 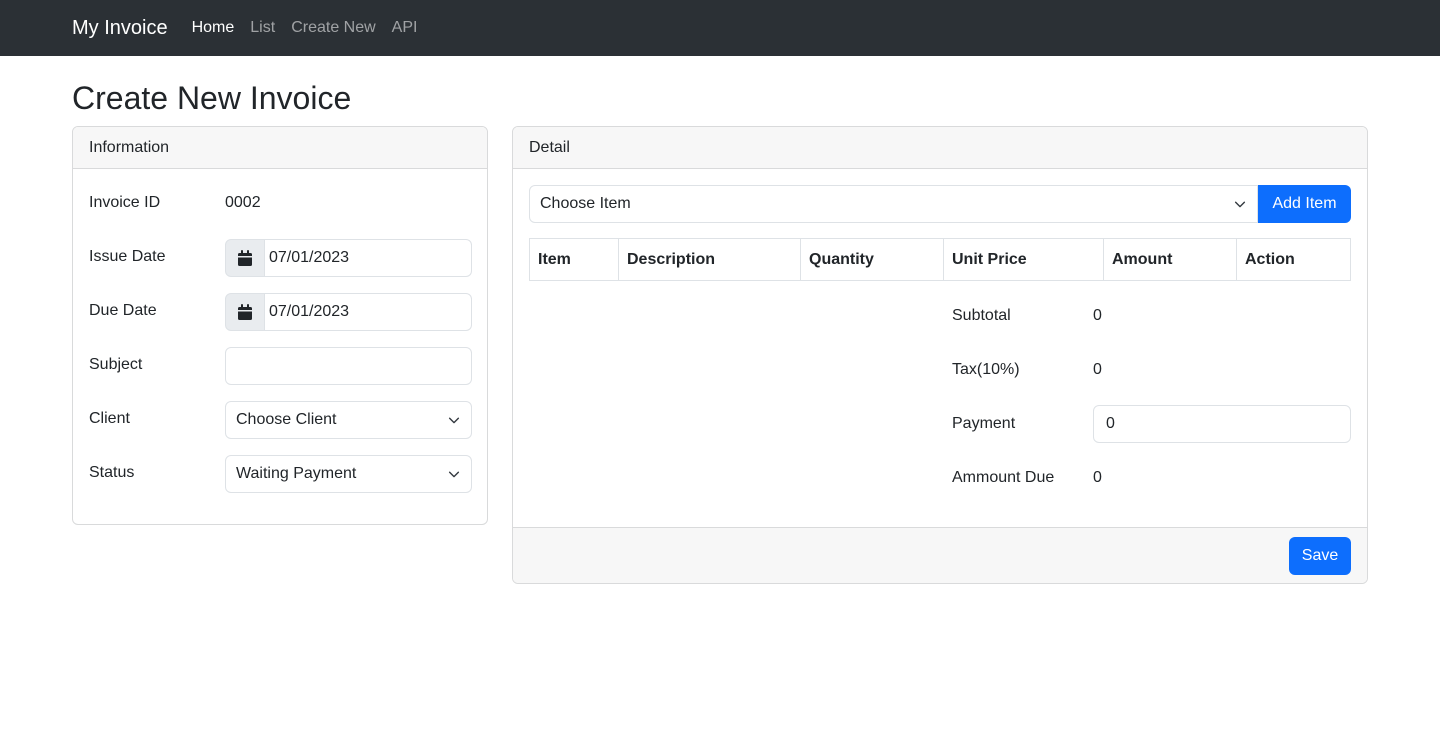 I want to click on column-header-quantity: Quantity, so click(x=872, y=259).